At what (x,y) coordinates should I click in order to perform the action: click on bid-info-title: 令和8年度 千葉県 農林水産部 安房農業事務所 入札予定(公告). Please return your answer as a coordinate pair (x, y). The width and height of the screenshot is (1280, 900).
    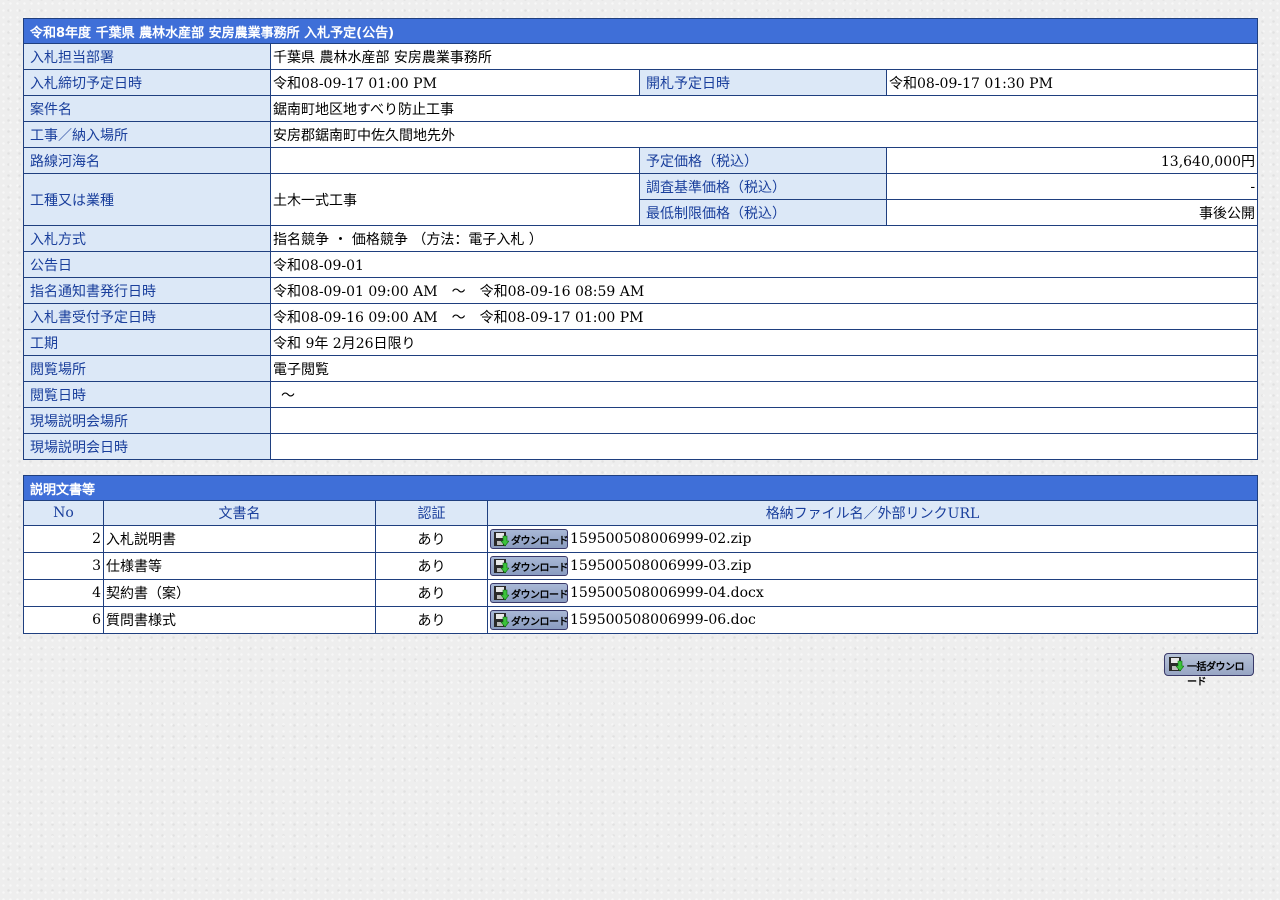
    Looking at the image, I should click on (640, 31).